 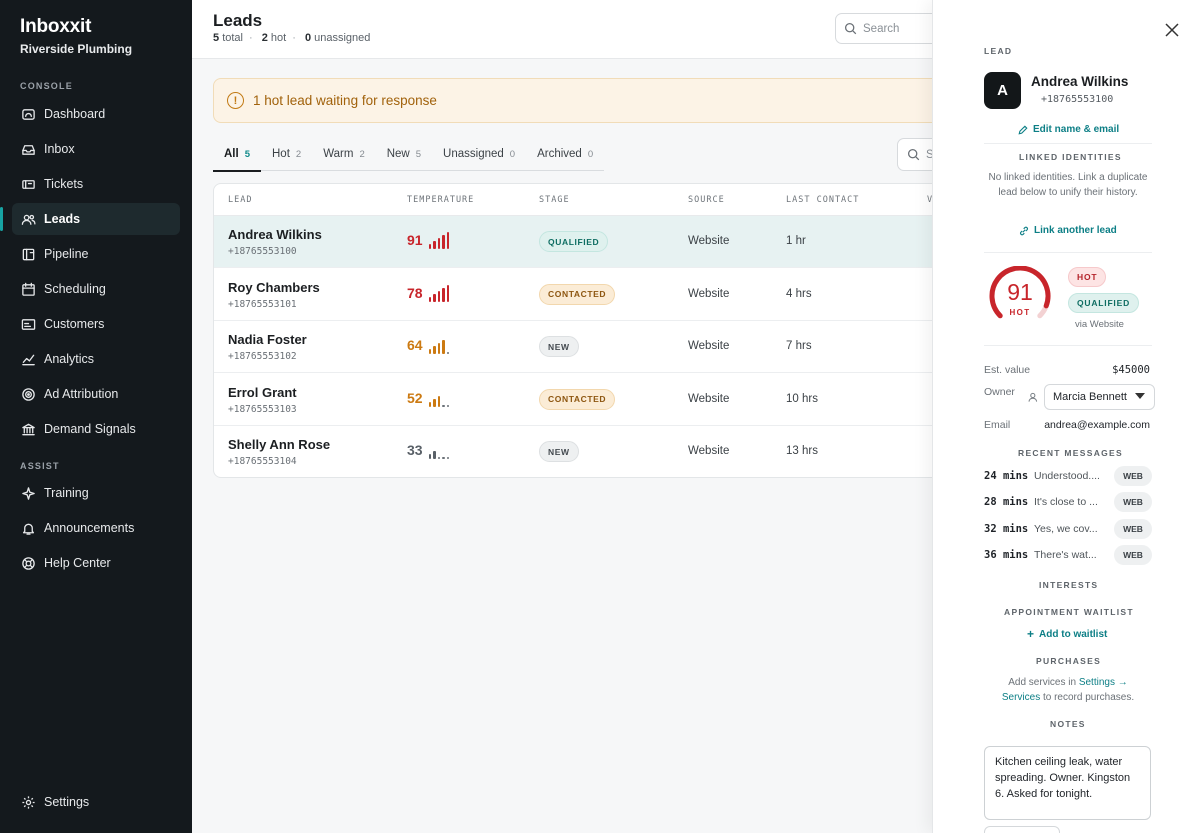 What do you see at coordinates (96, 149) in the screenshot?
I see `sidebar-item-inbox: Inbox` at bounding box center [96, 149].